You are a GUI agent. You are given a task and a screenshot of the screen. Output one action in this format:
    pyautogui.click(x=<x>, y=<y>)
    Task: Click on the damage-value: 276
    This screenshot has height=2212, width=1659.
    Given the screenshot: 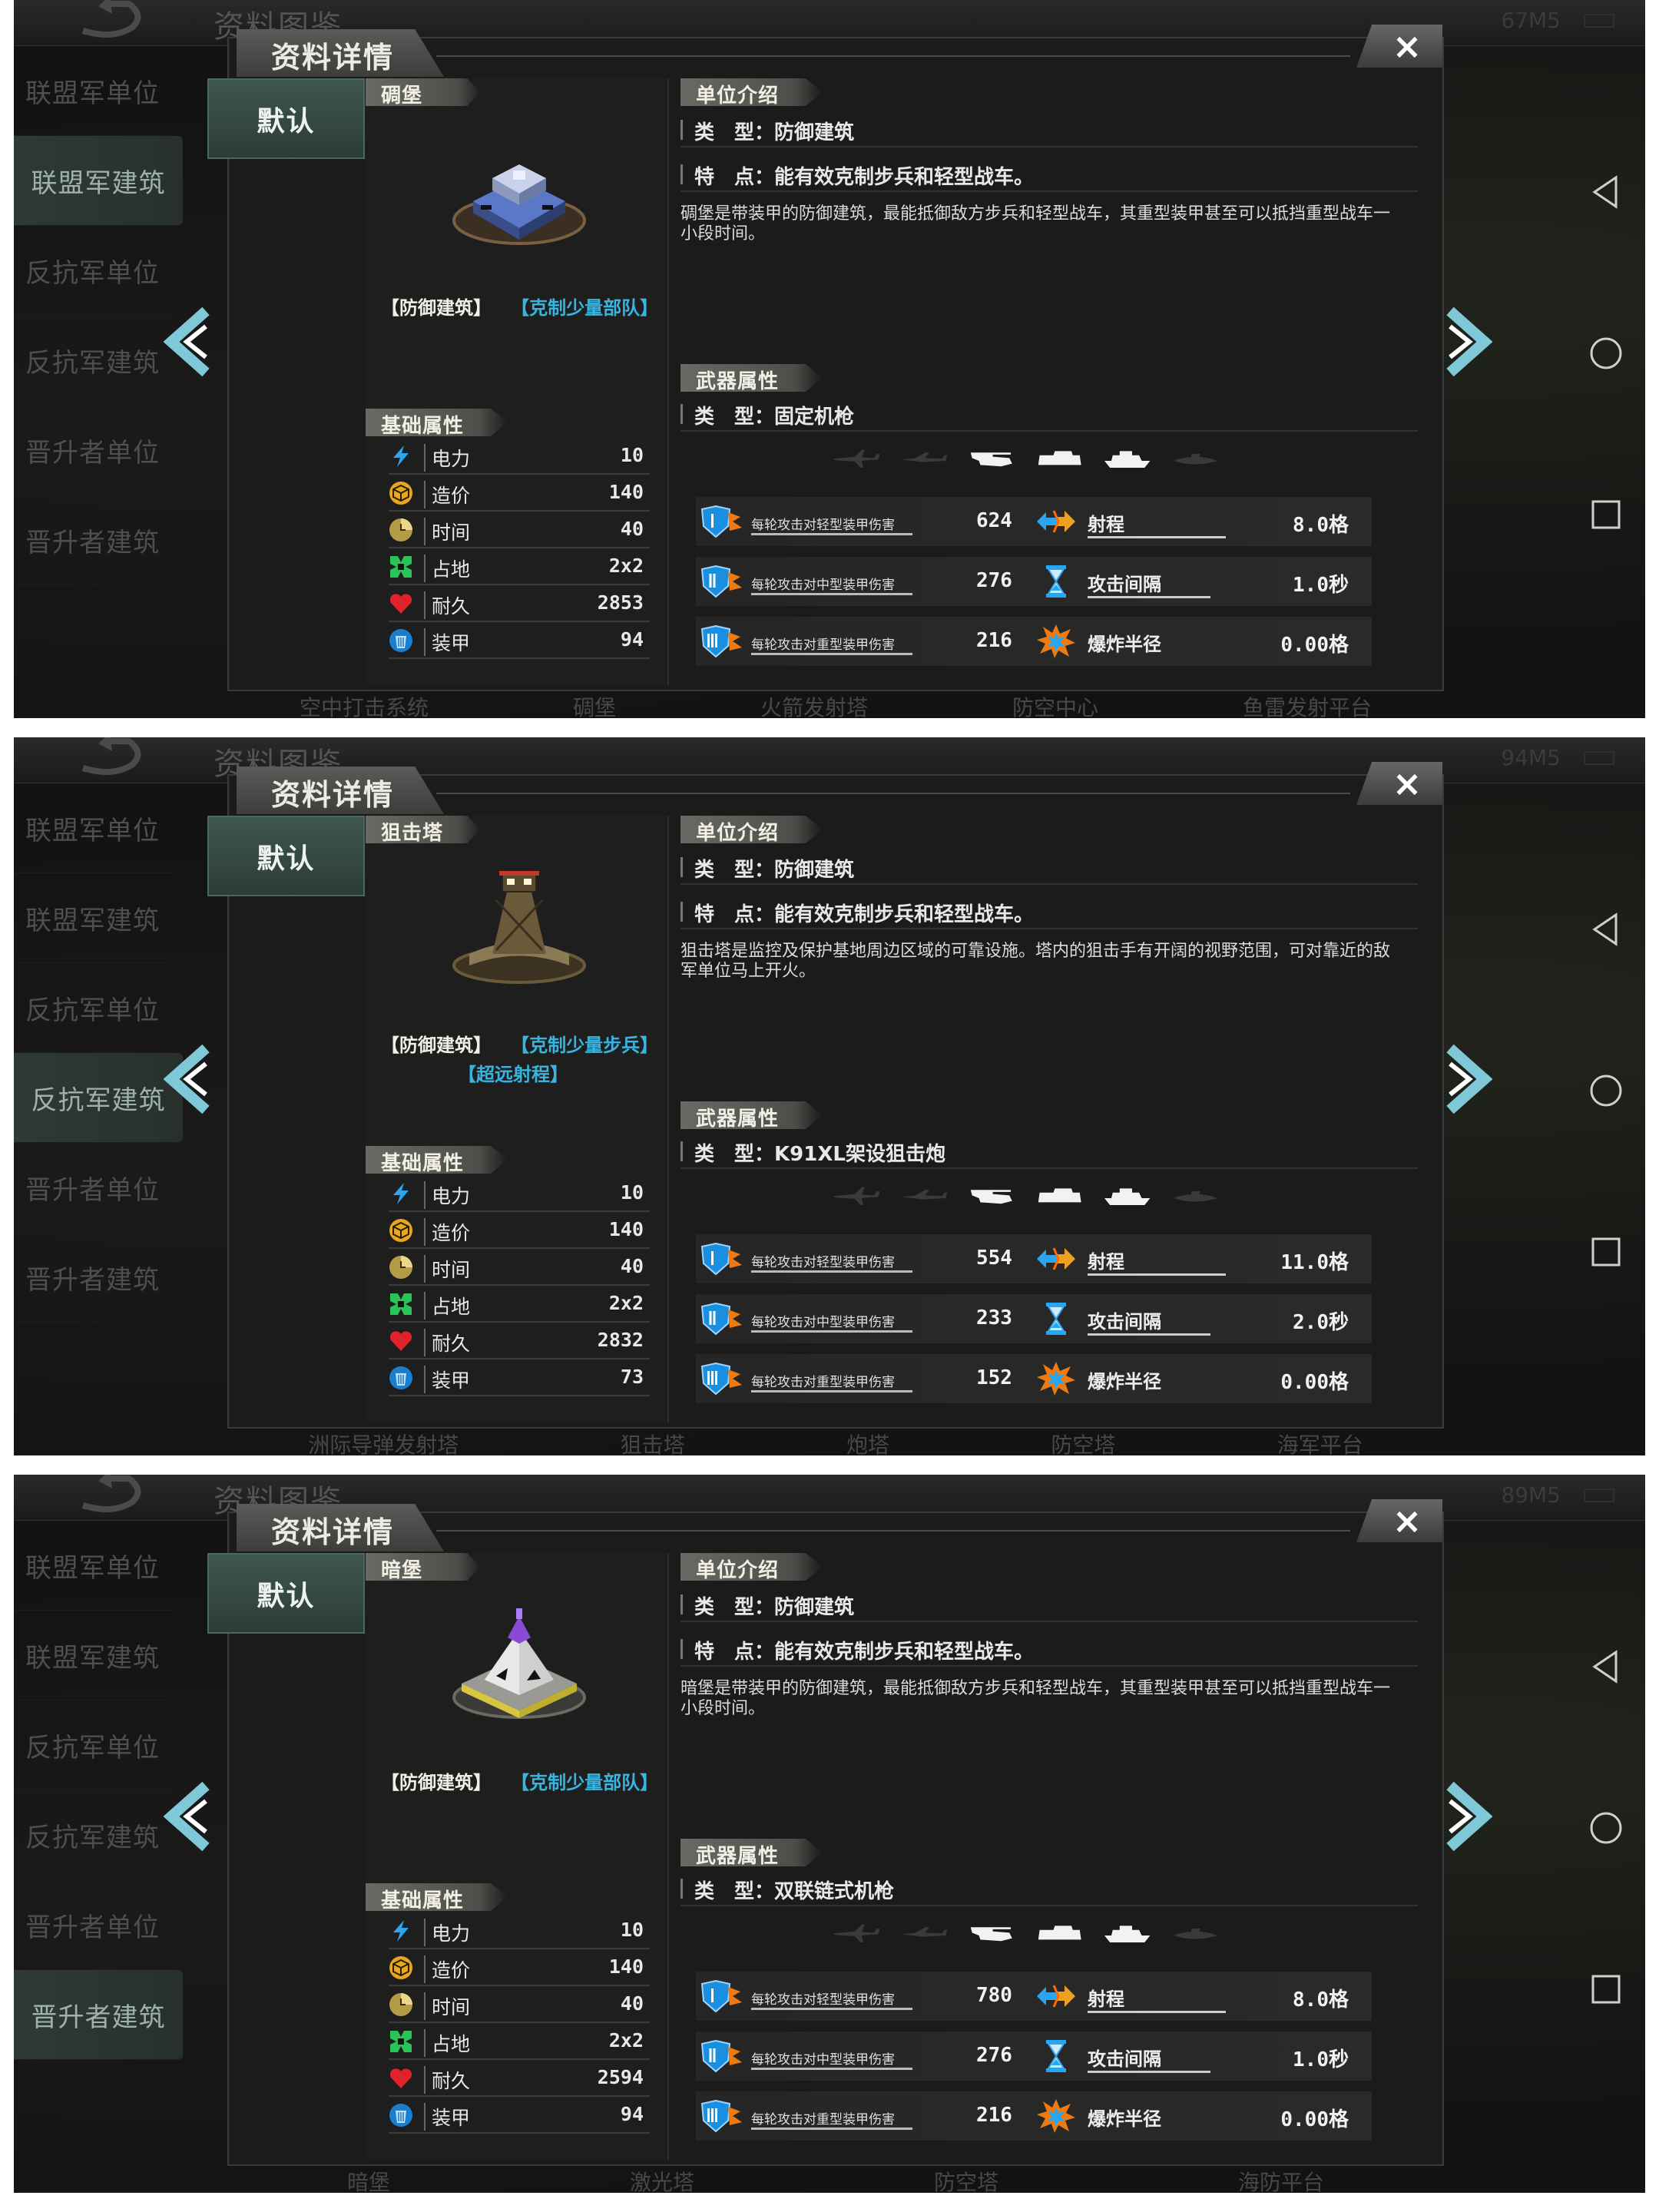 What is the action you would take?
    pyautogui.click(x=994, y=2055)
    